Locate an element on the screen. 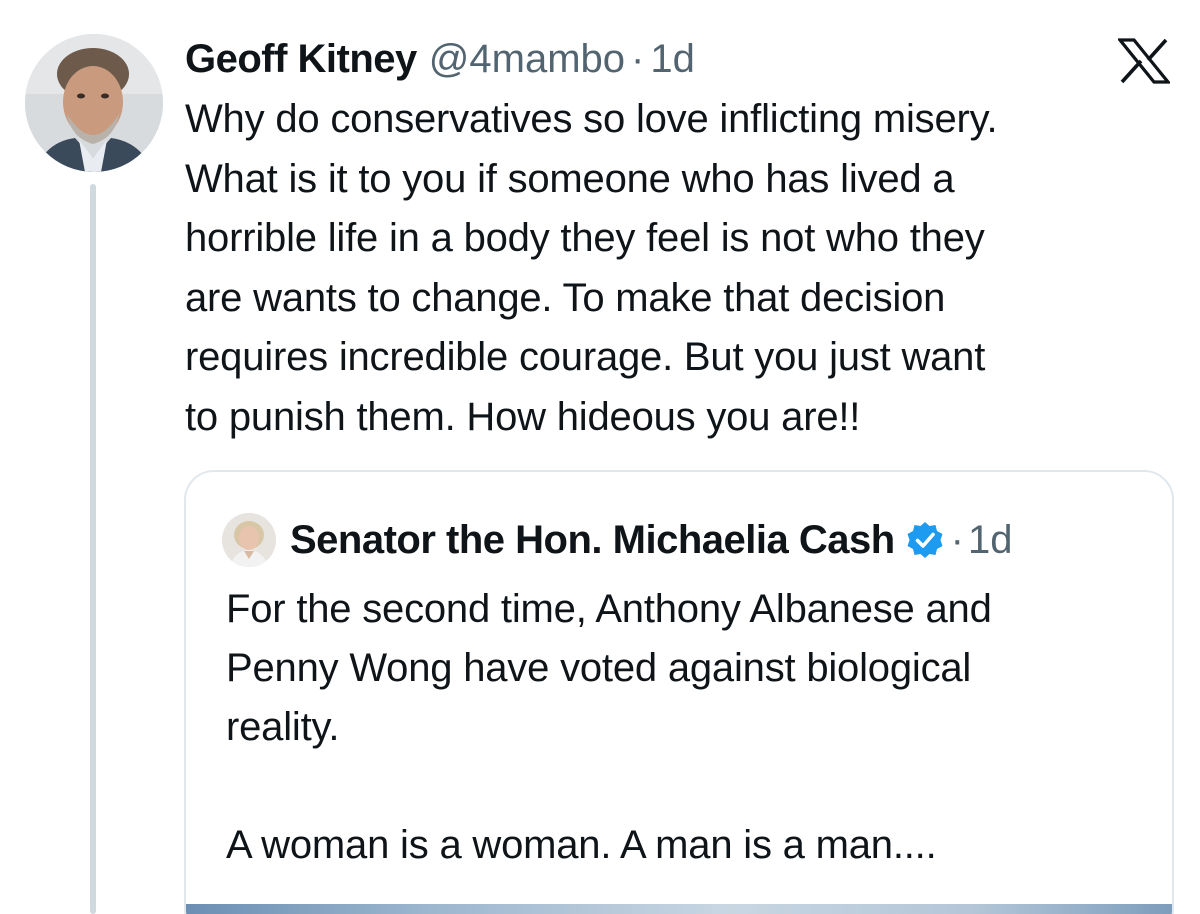 This screenshot has width=1200, height=914. quoted-tweet-media-image is located at coordinates (679, 909).